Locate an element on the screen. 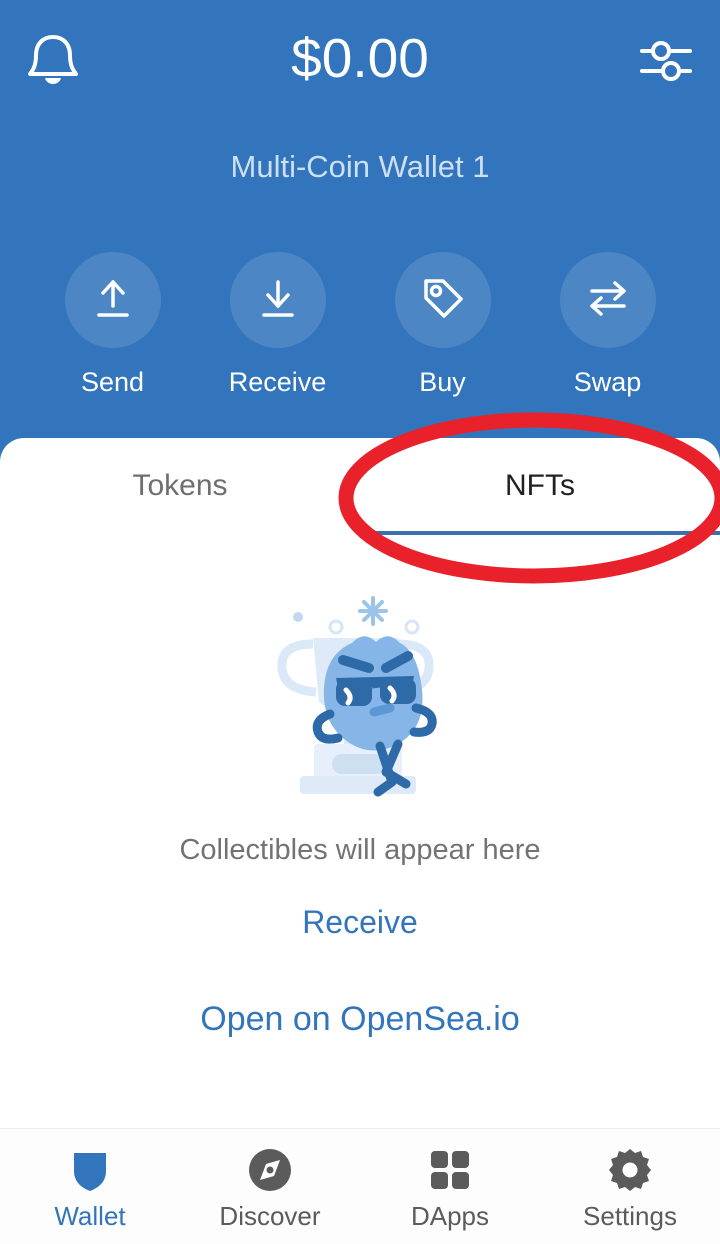 The width and height of the screenshot is (720, 1244). receive-button: Receive is located at coordinates (278, 325).